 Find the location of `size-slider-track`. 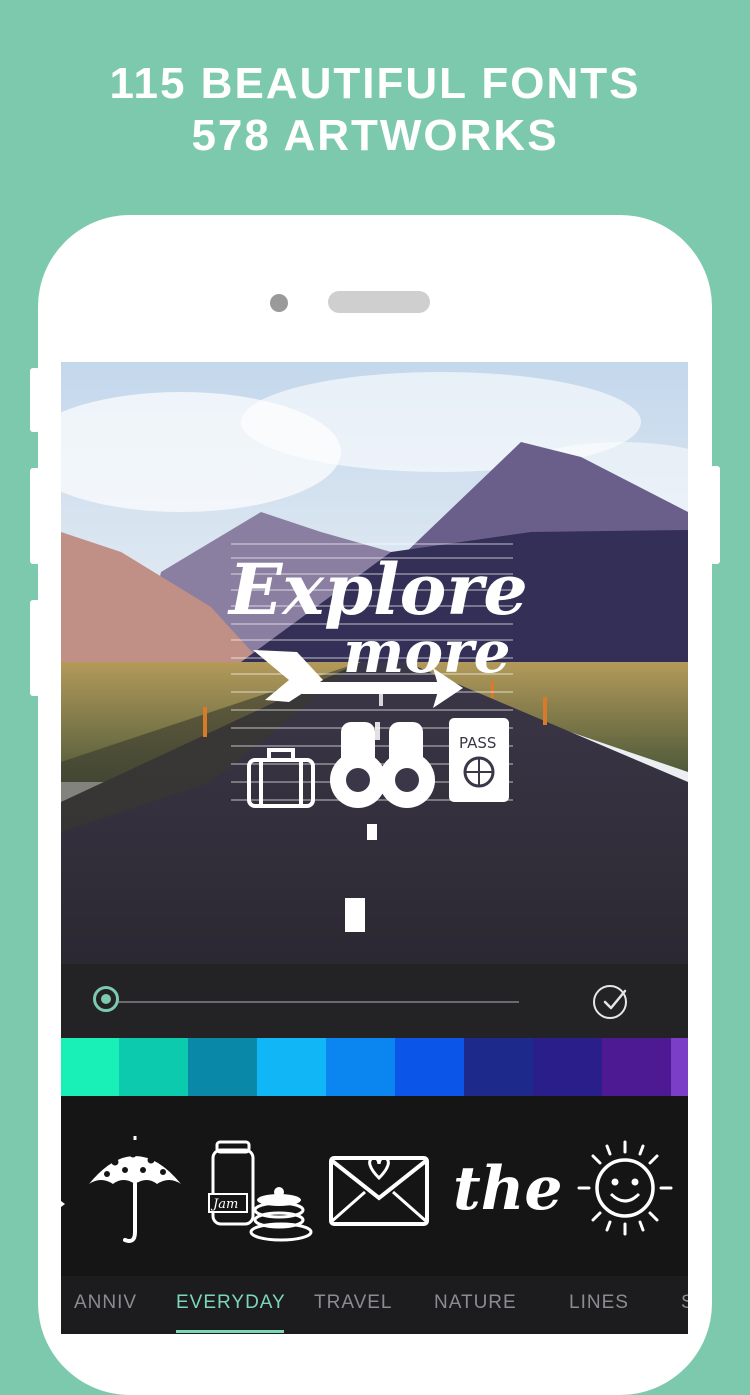

size-slider-track is located at coordinates (314, 1002).